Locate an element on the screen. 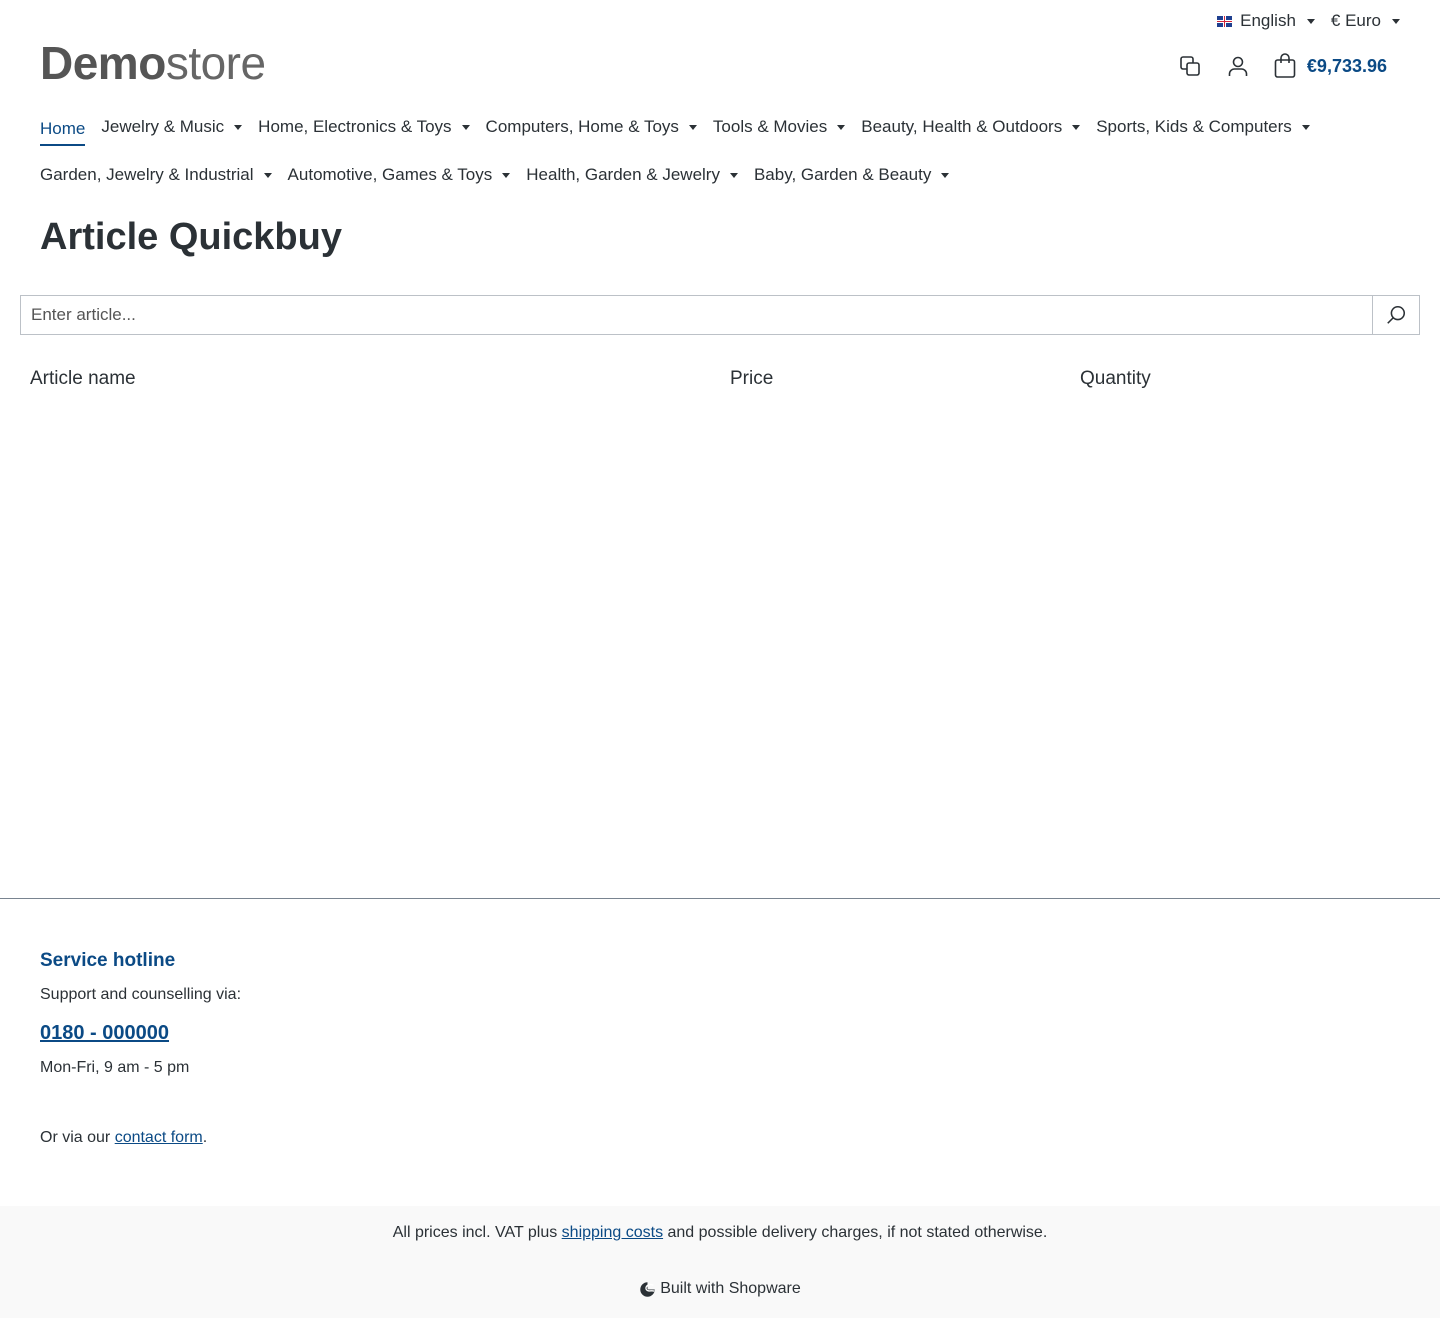 This screenshot has height=1318, width=1440. nav-item-jewelry-music: Jewelry & Music is located at coordinates (172, 127).